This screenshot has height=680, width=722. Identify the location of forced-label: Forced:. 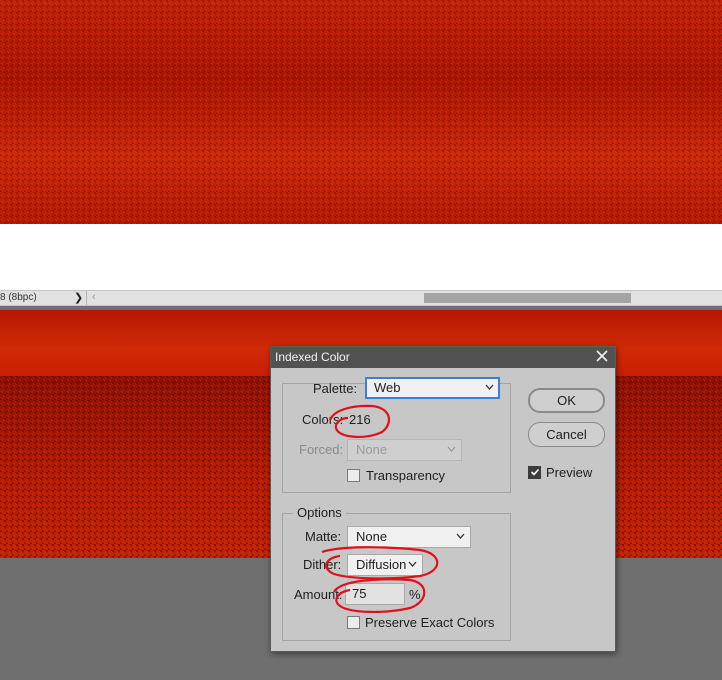
(321, 449).